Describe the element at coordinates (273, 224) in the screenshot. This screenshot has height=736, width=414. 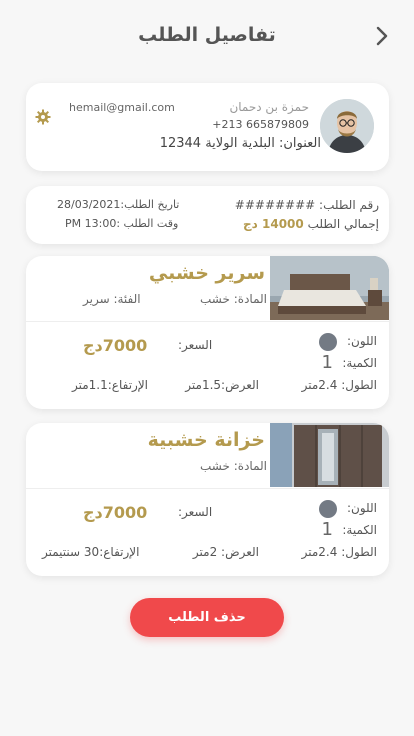
I see `order-total-value: 14000 دج` at that location.